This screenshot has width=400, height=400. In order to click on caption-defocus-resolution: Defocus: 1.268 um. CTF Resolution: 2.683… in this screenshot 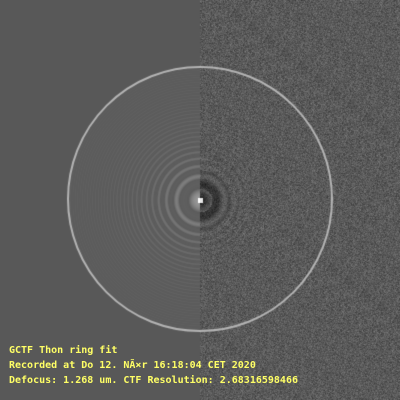, I will do `click(153, 380)`.